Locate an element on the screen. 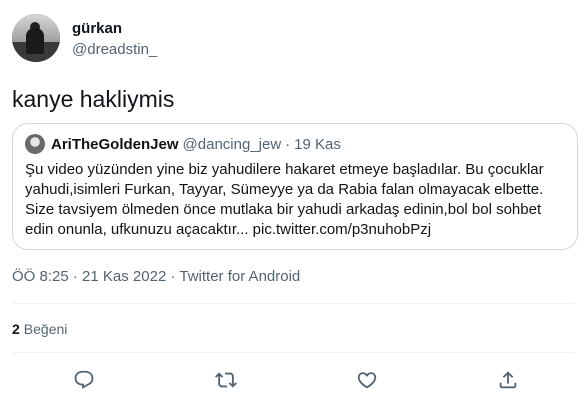  author-names: gürkan @dreadstin_ is located at coordinates (114, 40).